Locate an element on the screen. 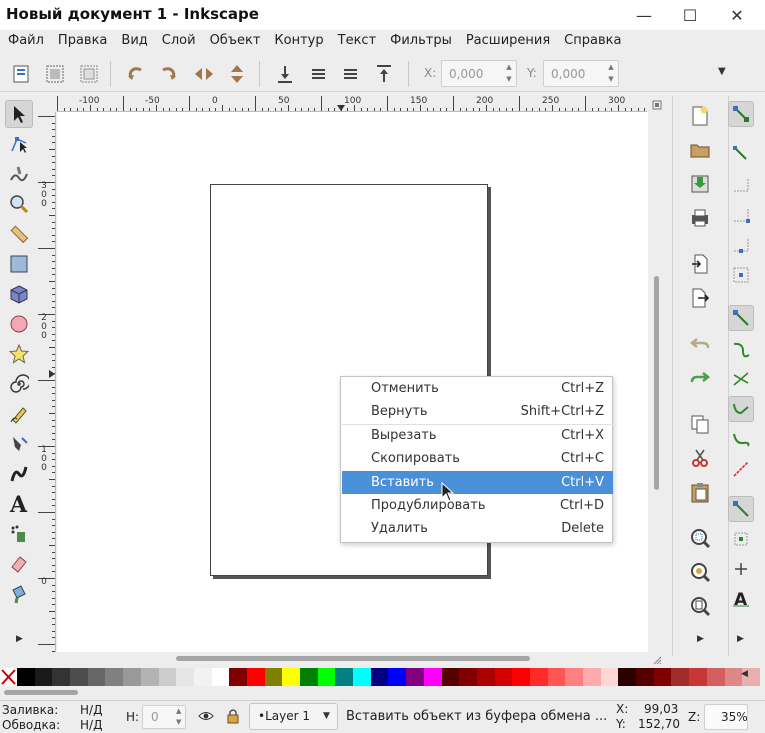  snap-others is located at coordinates (741, 509).